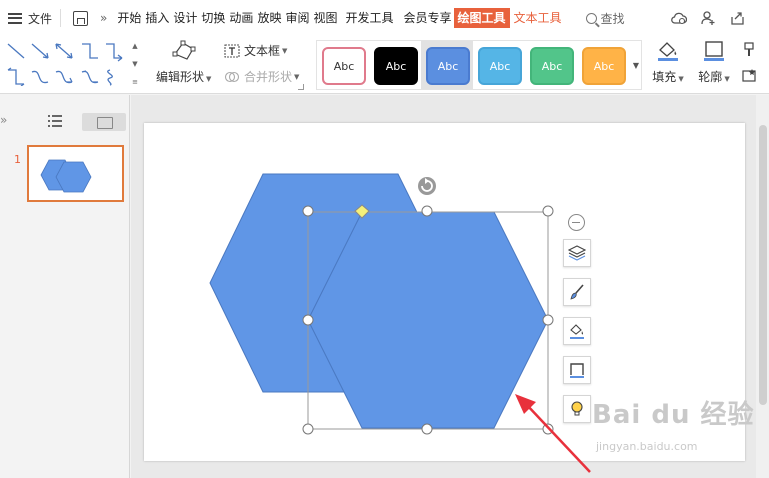  I want to click on edit-shape-button: 编辑形状 ▼, so click(183, 62).